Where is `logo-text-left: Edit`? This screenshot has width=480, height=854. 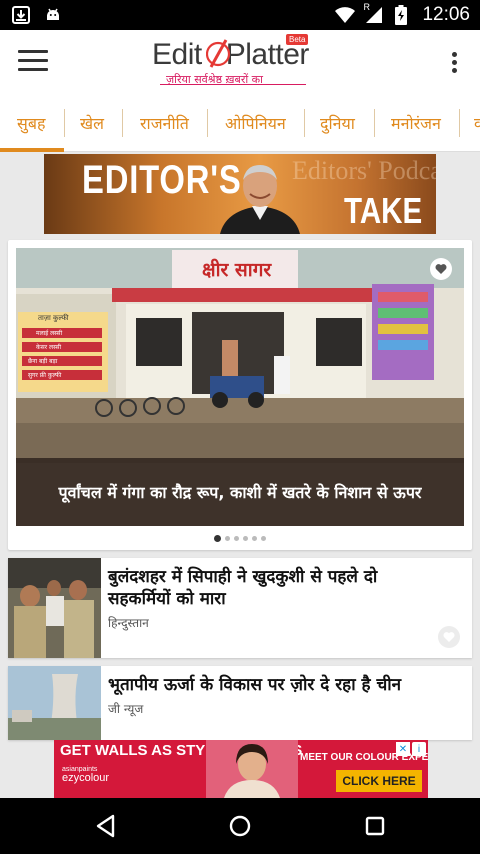
logo-text-left: Edit is located at coordinates (177, 54).